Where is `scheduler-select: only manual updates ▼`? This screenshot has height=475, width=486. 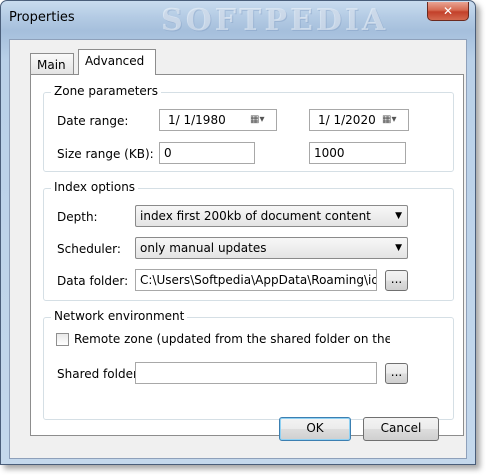 scheduler-select: only manual updates ▼ is located at coordinates (271, 248).